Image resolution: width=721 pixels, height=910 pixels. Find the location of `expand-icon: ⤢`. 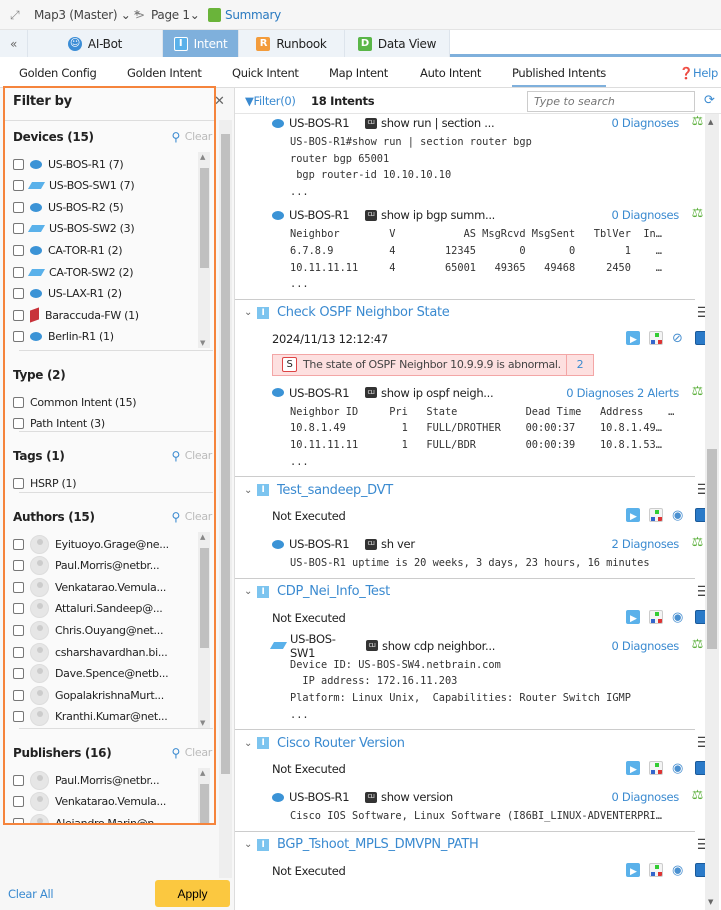

expand-icon: ⤢ is located at coordinates (15, 15).